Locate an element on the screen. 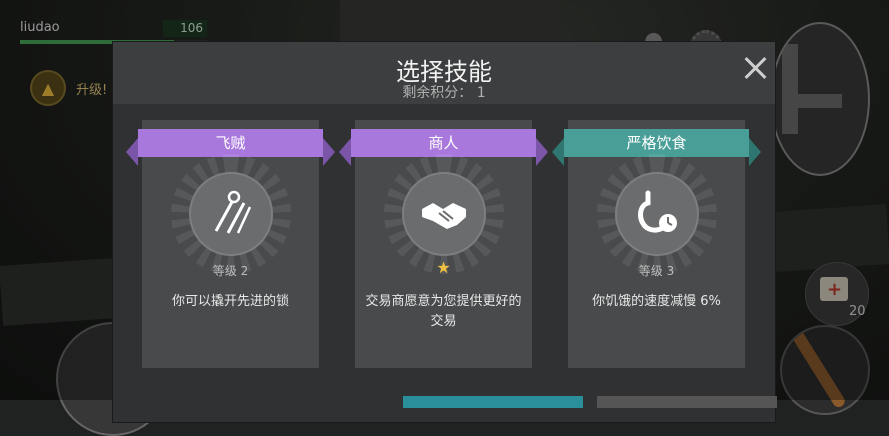 The width and height of the screenshot is (889, 436). handshake-icon is located at coordinates (444, 216).